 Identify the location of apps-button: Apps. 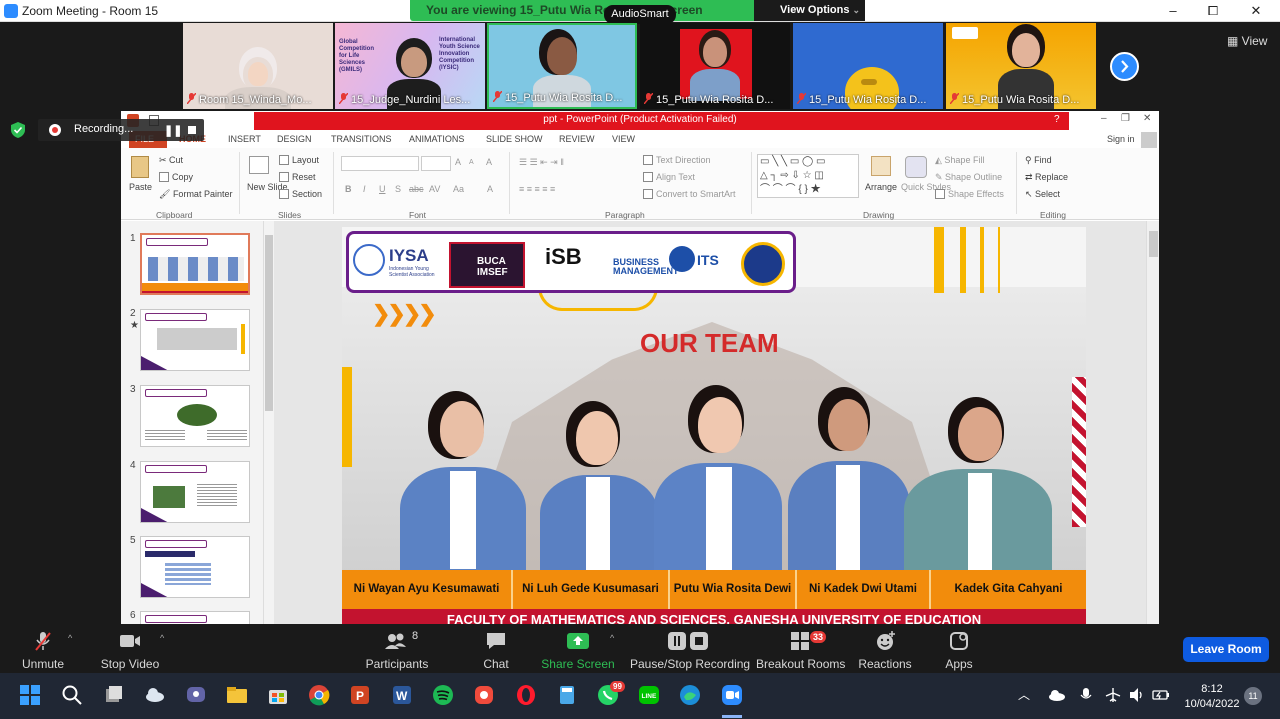
(959, 648).